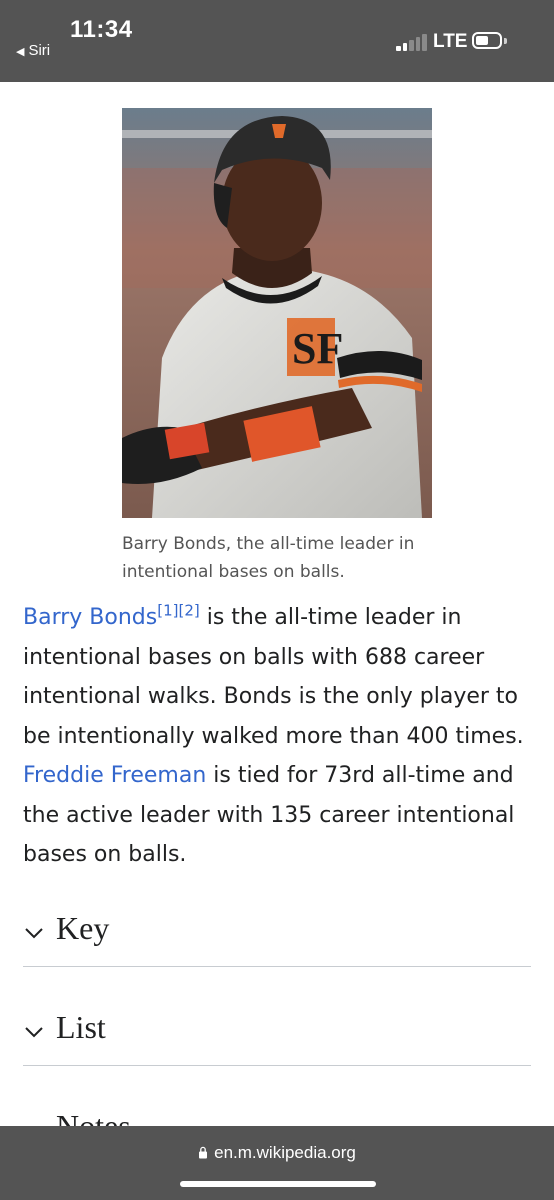 Image resolution: width=554 pixels, height=1200 pixels. I want to click on svg-text: SF, so click(317, 348).